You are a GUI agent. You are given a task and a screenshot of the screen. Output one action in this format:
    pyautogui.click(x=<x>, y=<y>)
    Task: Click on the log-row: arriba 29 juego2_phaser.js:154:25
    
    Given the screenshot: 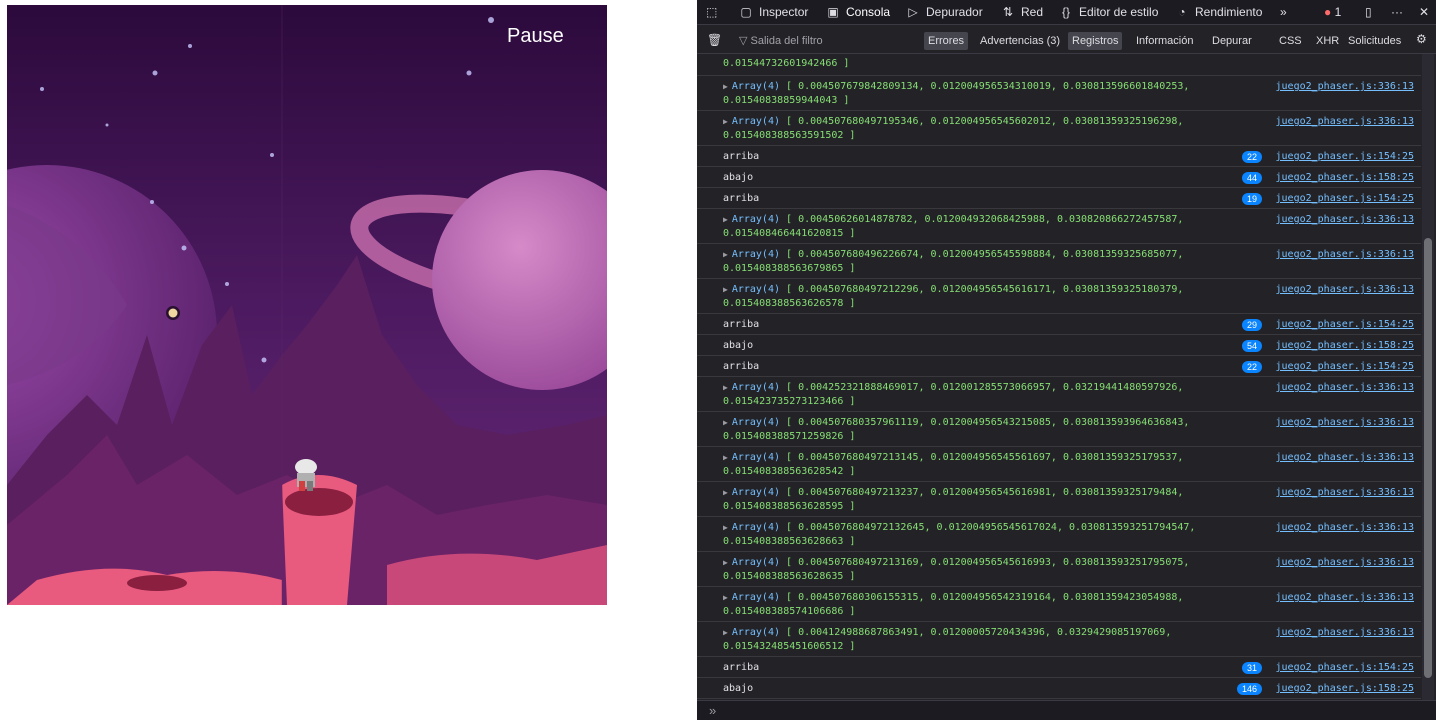 What is the action you would take?
    pyautogui.click(x=1059, y=324)
    